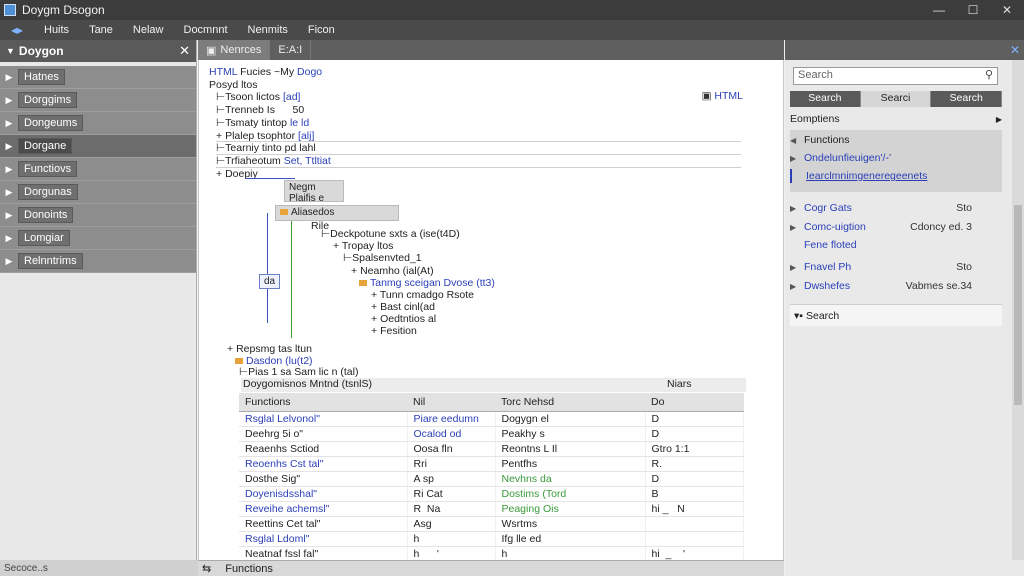 The height and width of the screenshot is (576, 1024). What do you see at coordinates (493, 385) in the screenshot?
I see `table-caption: Doygomisnos Mntnd (tsnlS) Niars` at bounding box center [493, 385].